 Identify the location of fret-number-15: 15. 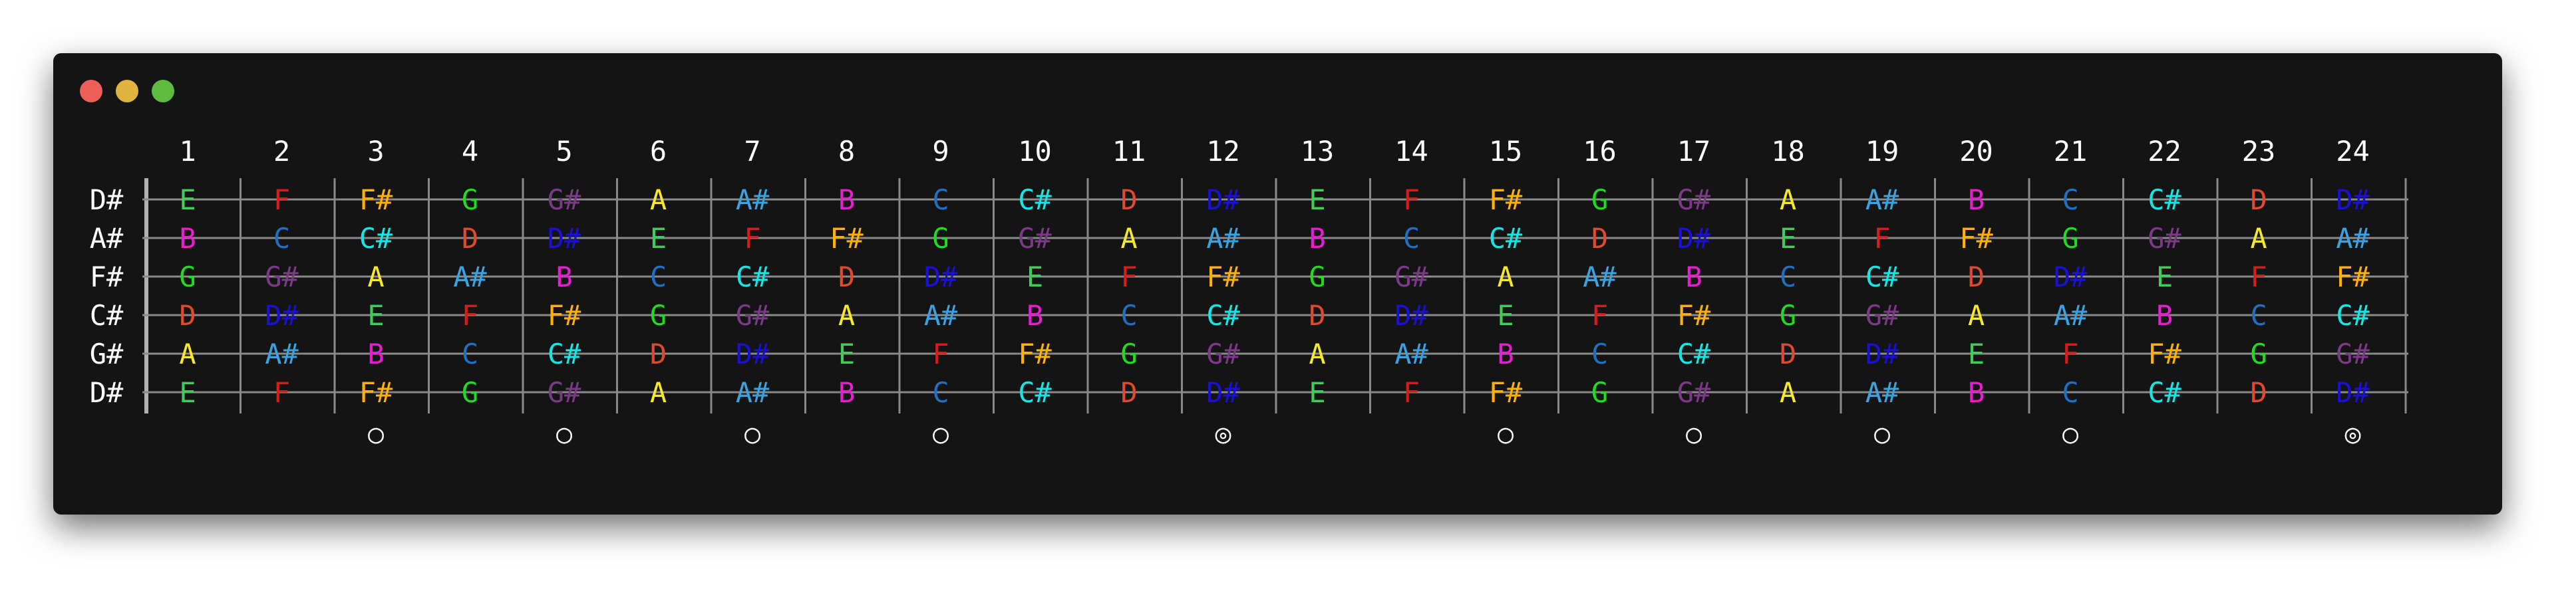
(1506, 151).